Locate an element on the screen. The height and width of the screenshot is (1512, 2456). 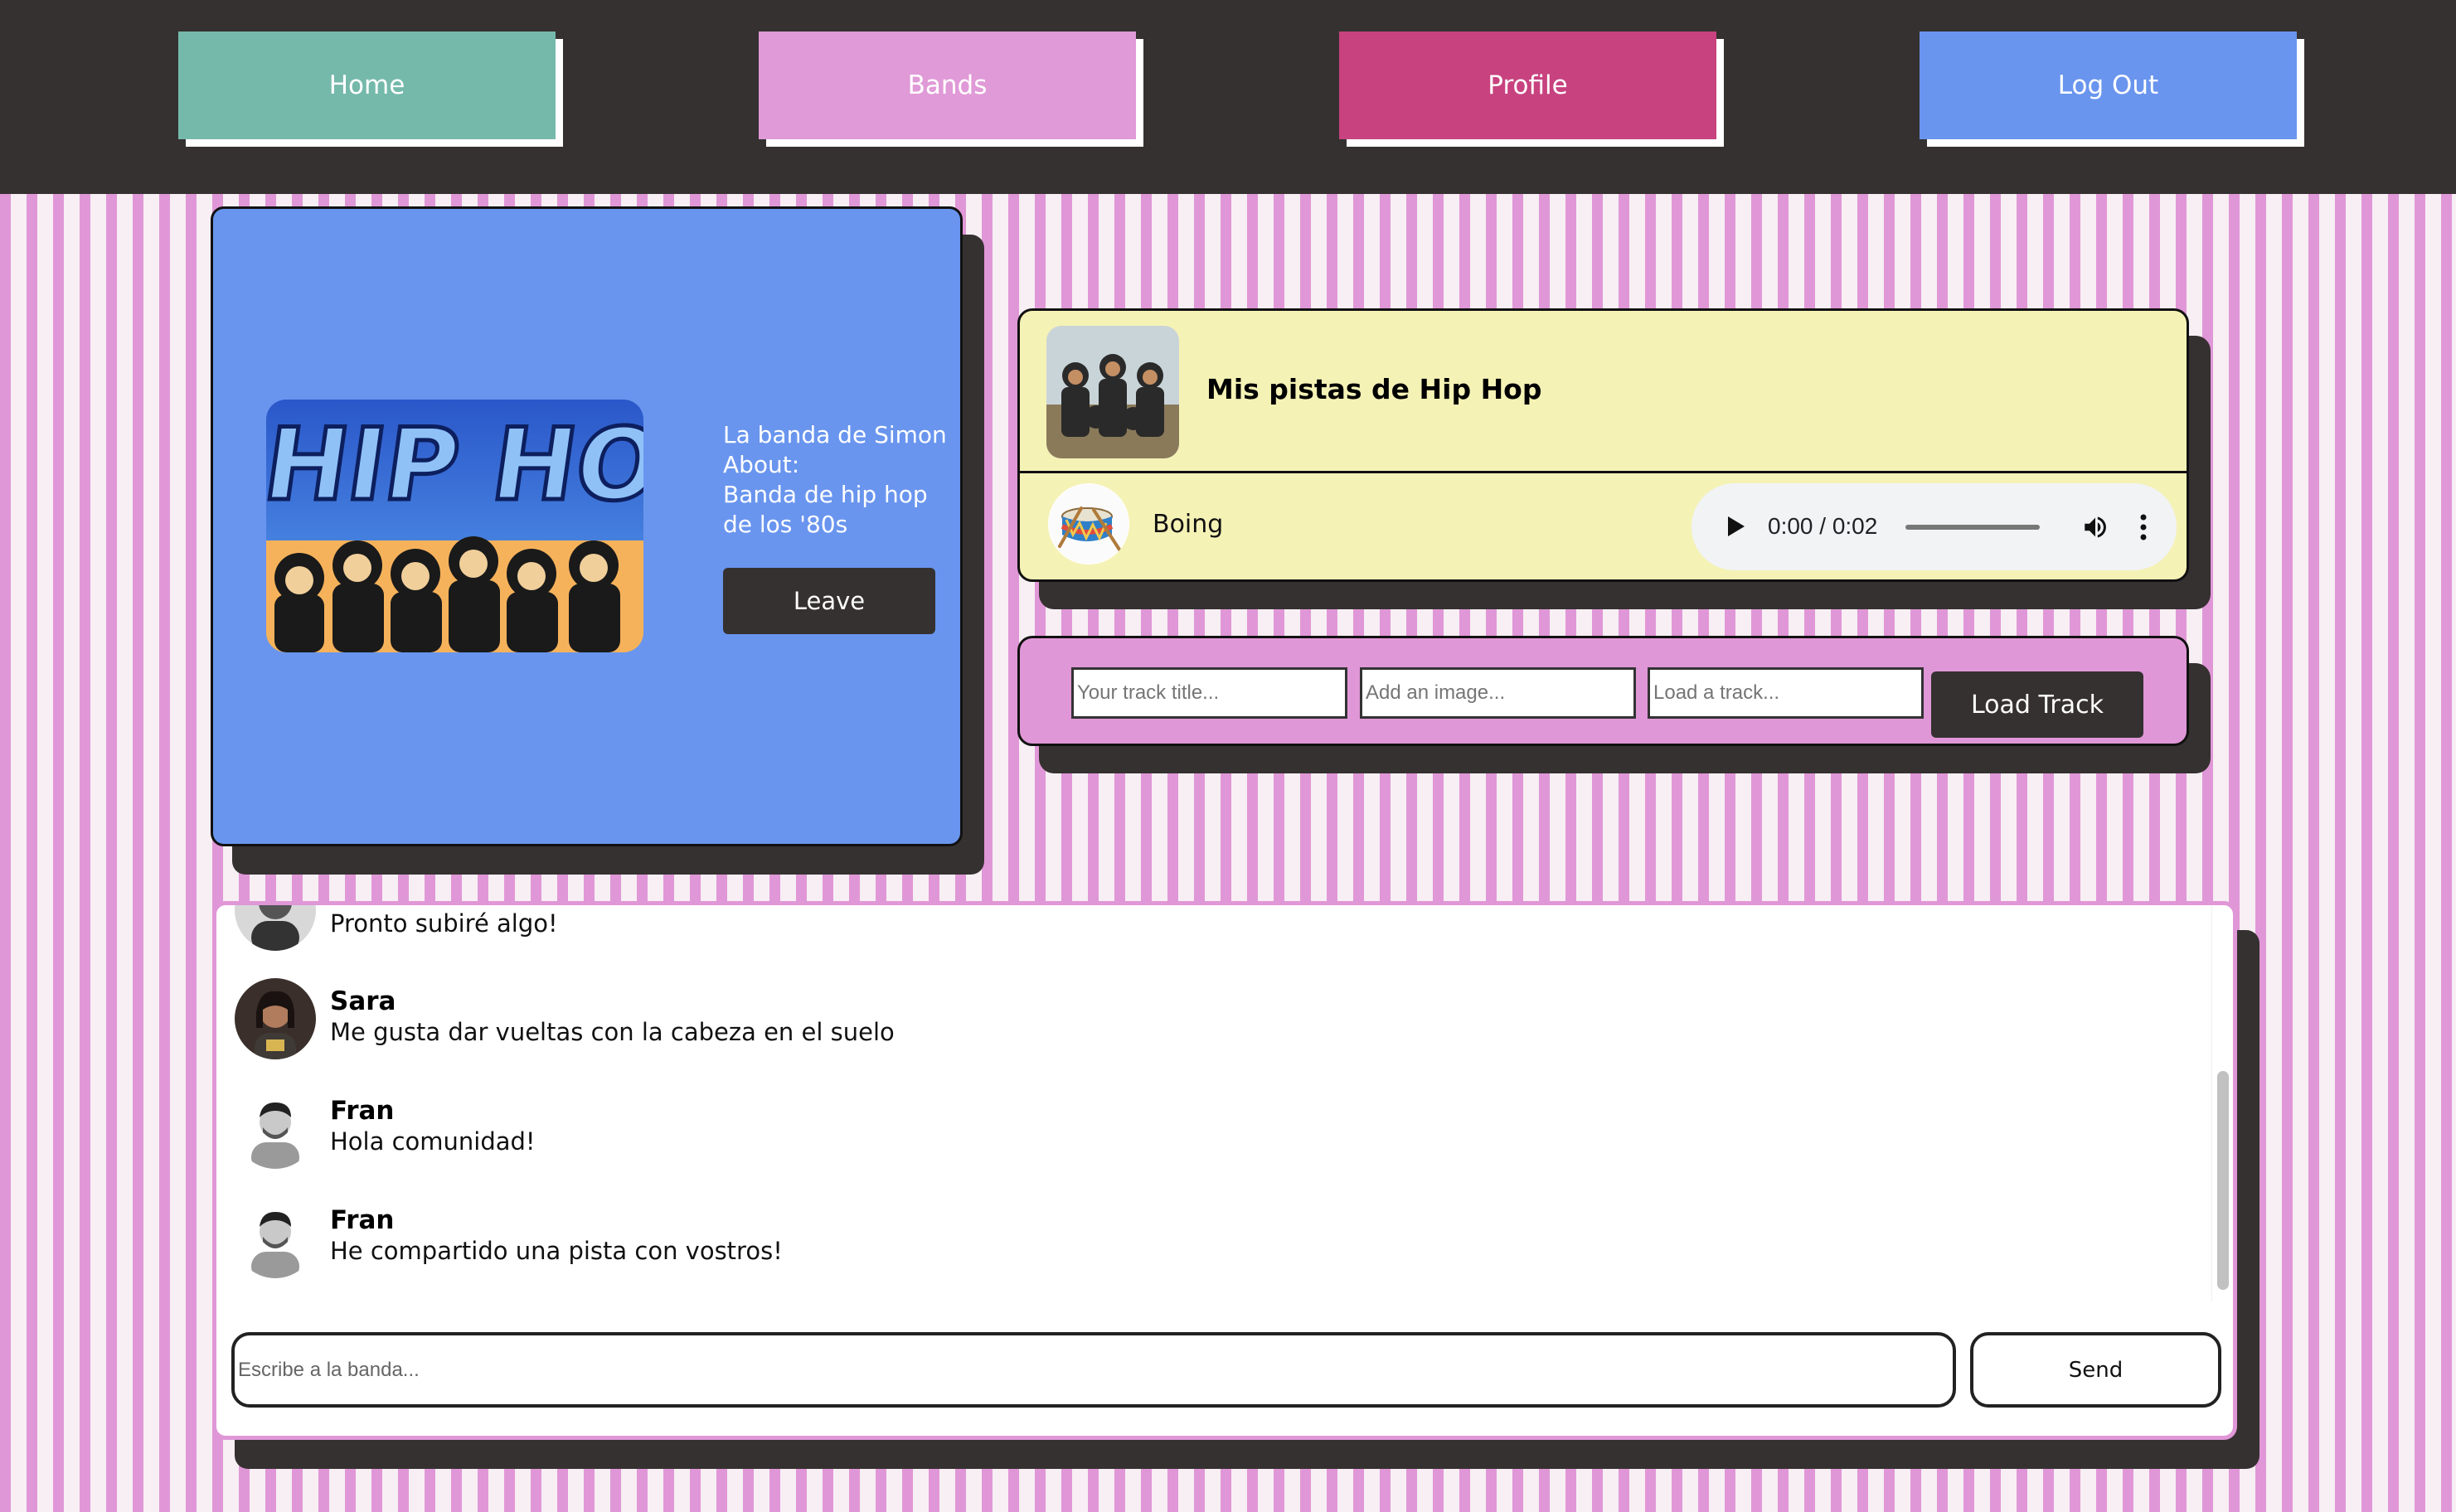
chat-text: Hola comunidad! is located at coordinates (433, 1141).